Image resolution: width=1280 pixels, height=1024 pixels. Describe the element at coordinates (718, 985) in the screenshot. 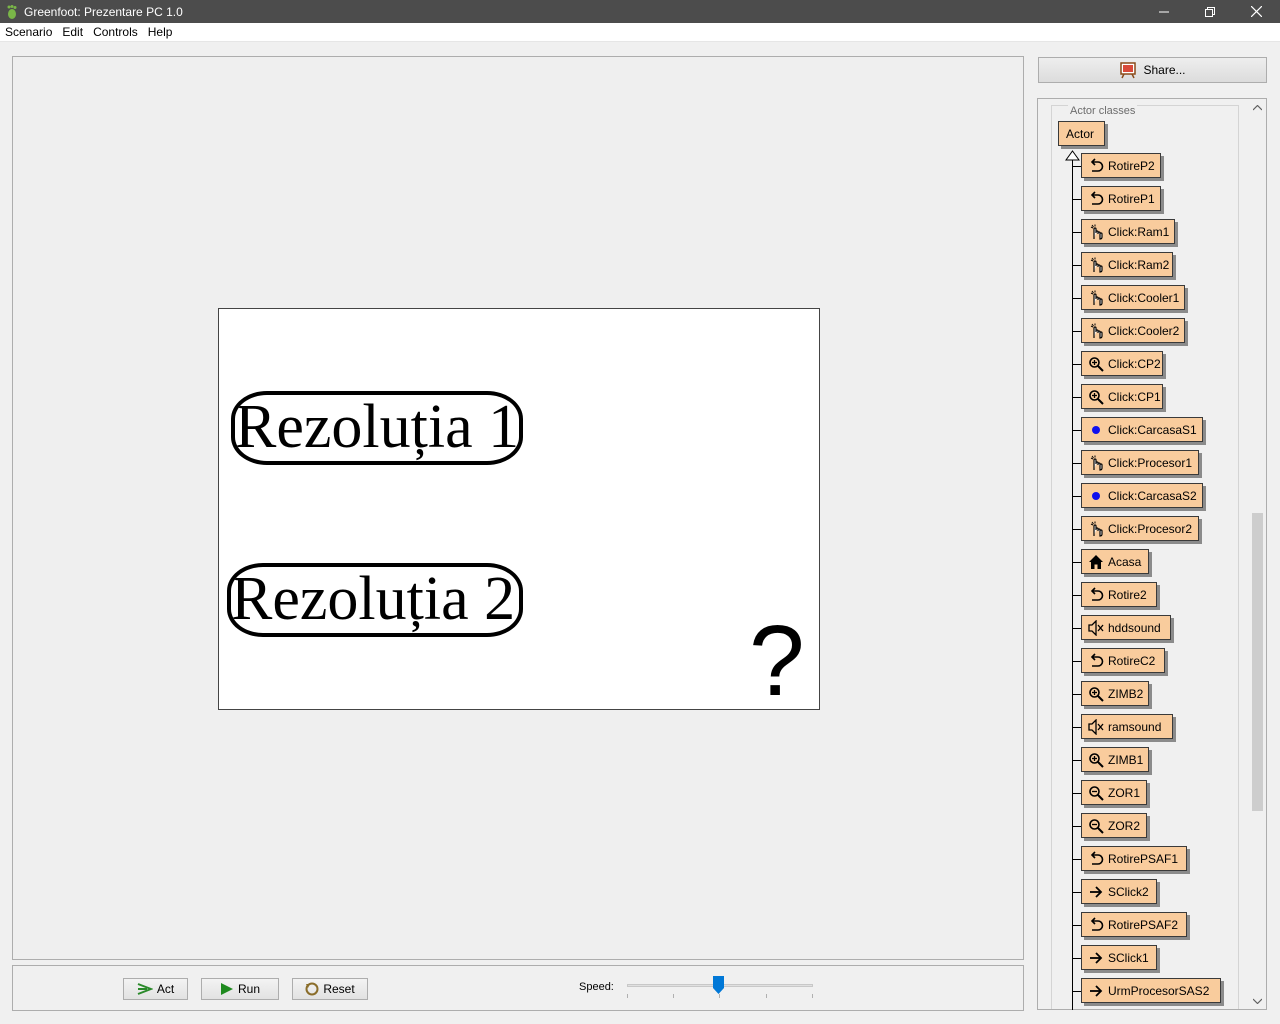

I see `speed-slider-thumb` at that location.